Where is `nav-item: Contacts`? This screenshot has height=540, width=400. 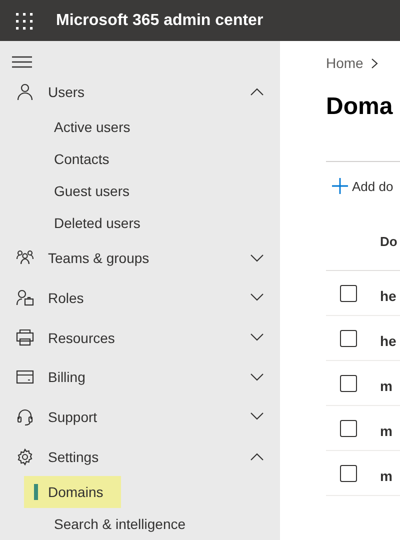 nav-item: Contacts is located at coordinates (82, 159).